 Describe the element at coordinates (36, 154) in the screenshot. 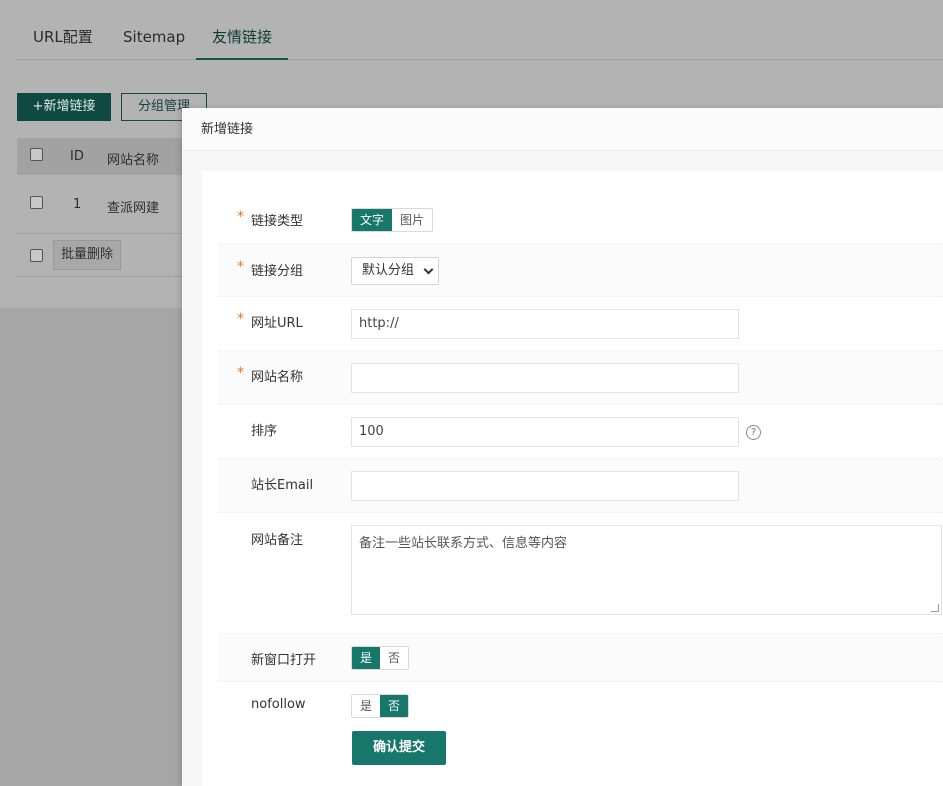

I see `select-all-checkbox` at that location.